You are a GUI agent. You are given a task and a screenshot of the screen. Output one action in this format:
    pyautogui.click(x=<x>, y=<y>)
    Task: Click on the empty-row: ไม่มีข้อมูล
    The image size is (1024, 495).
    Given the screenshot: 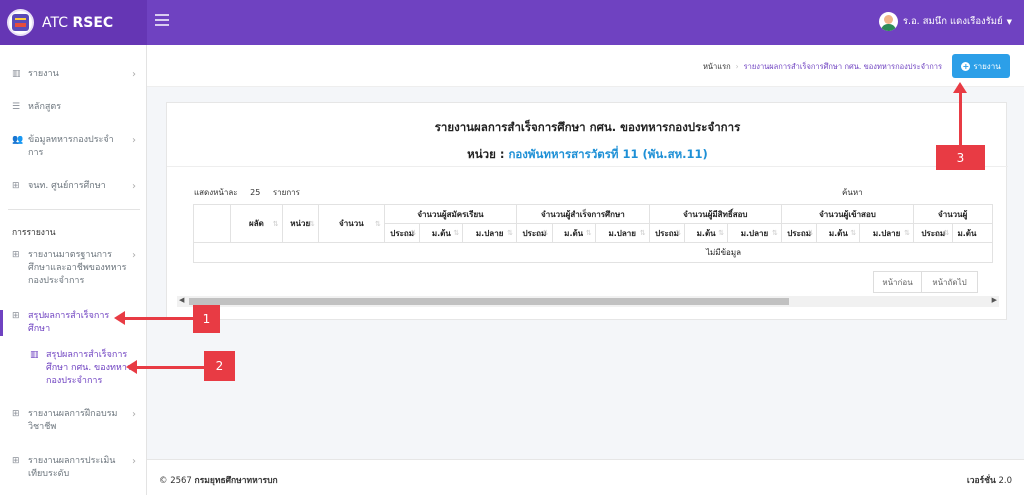 What is the action you would take?
    pyautogui.click(x=593, y=252)
    